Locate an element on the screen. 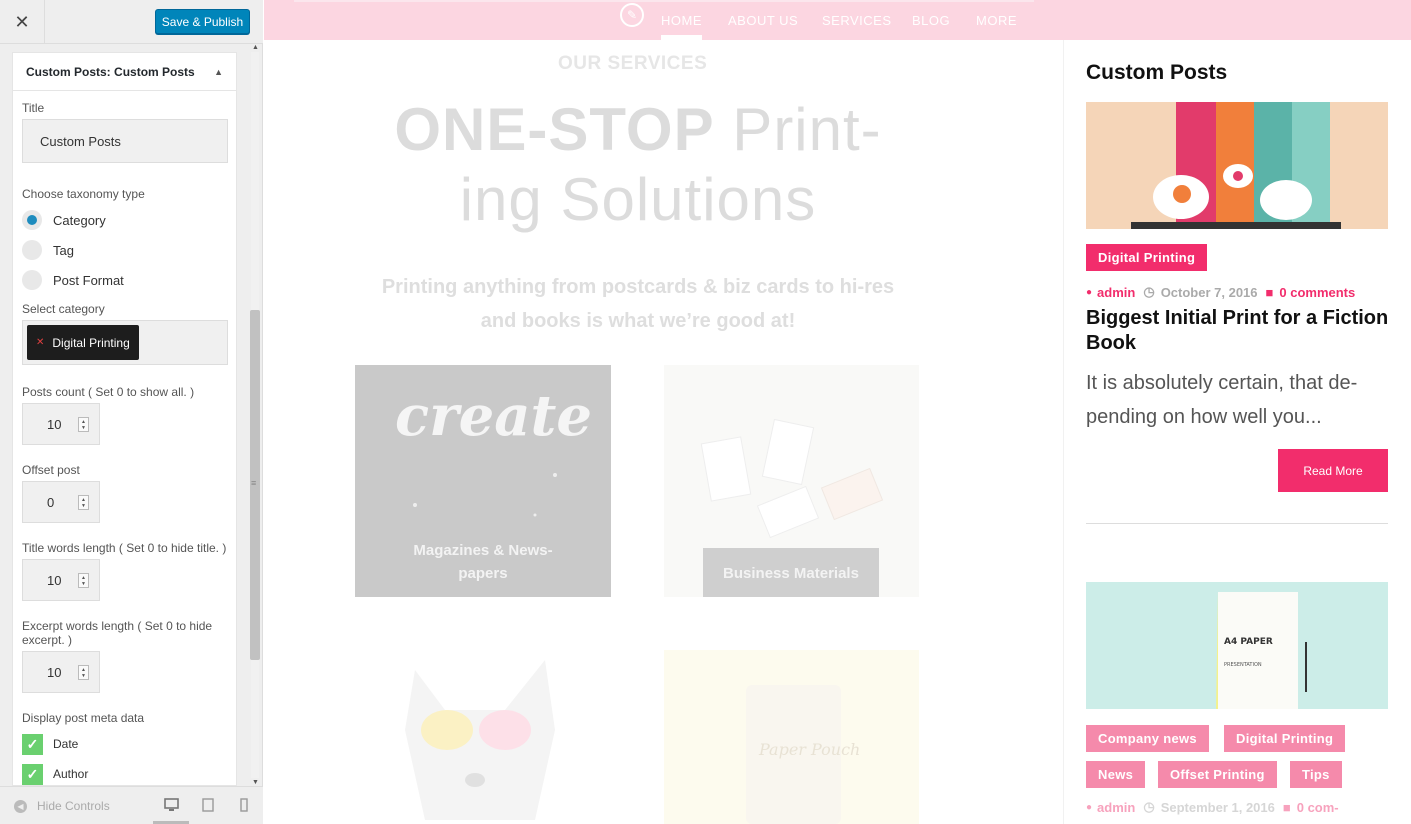 The image size is (1411, 824). scroll-down-icon: ▼ is located at coordinates (255, 782).